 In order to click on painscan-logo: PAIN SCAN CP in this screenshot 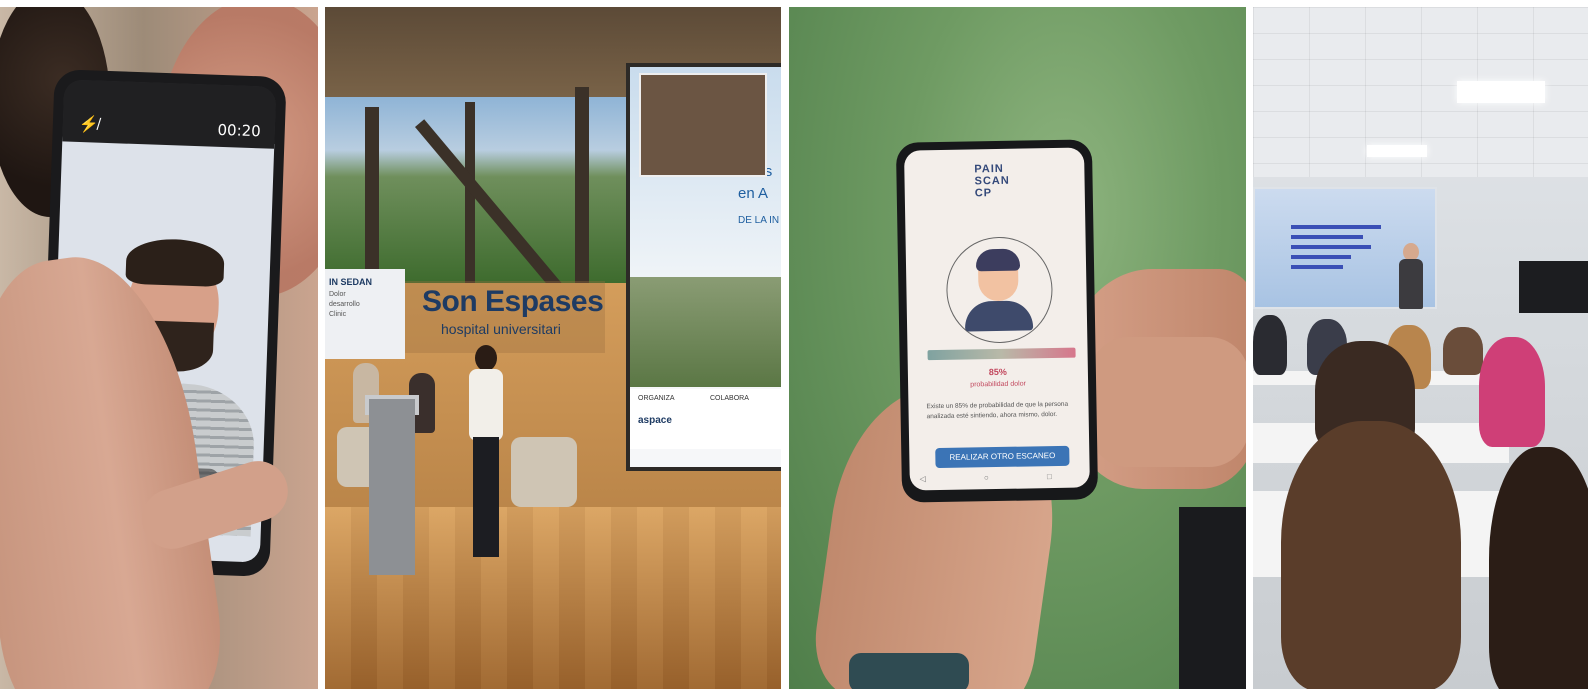, I will do `click(992, 181)`.